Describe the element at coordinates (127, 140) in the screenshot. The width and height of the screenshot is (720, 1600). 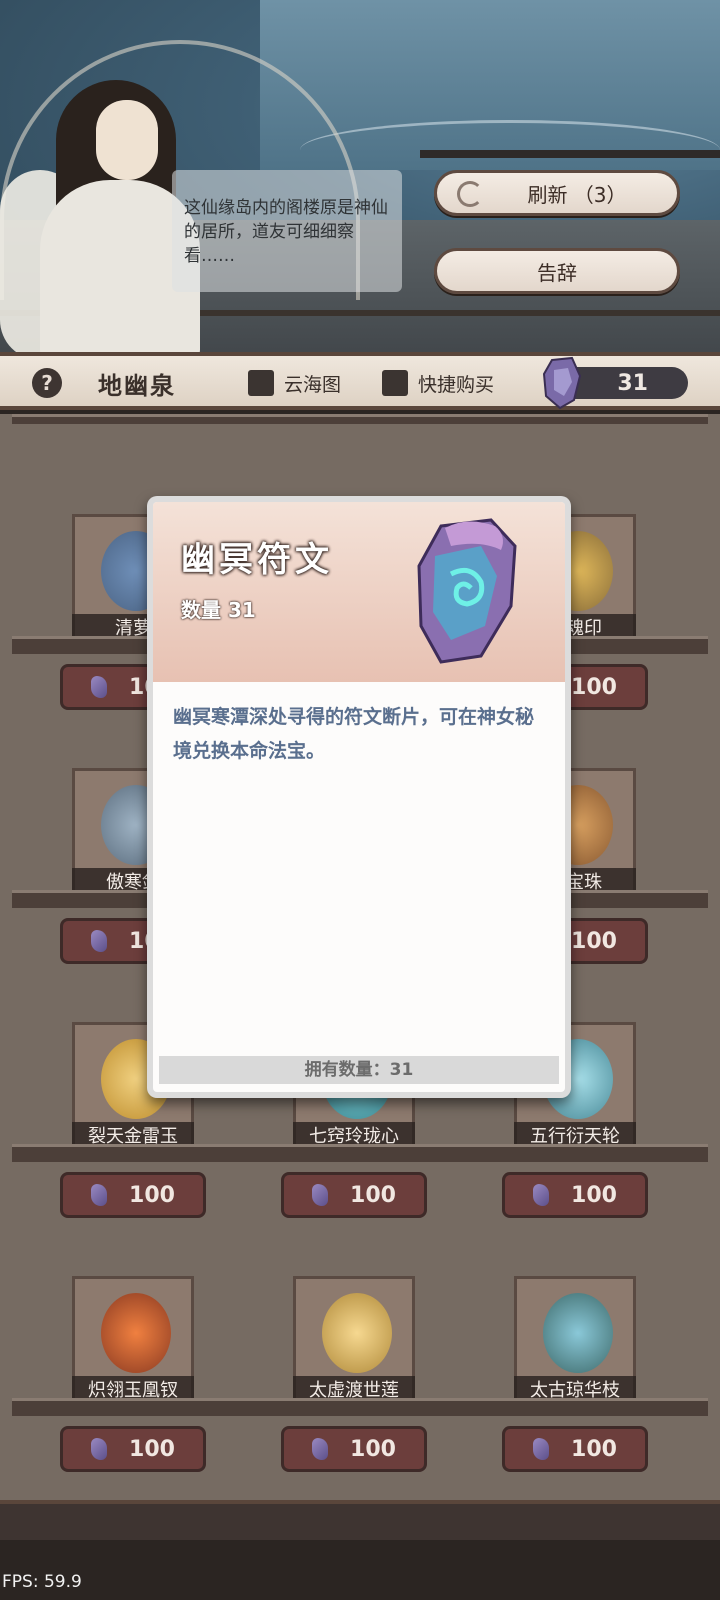
I see `npc-face` at that location.